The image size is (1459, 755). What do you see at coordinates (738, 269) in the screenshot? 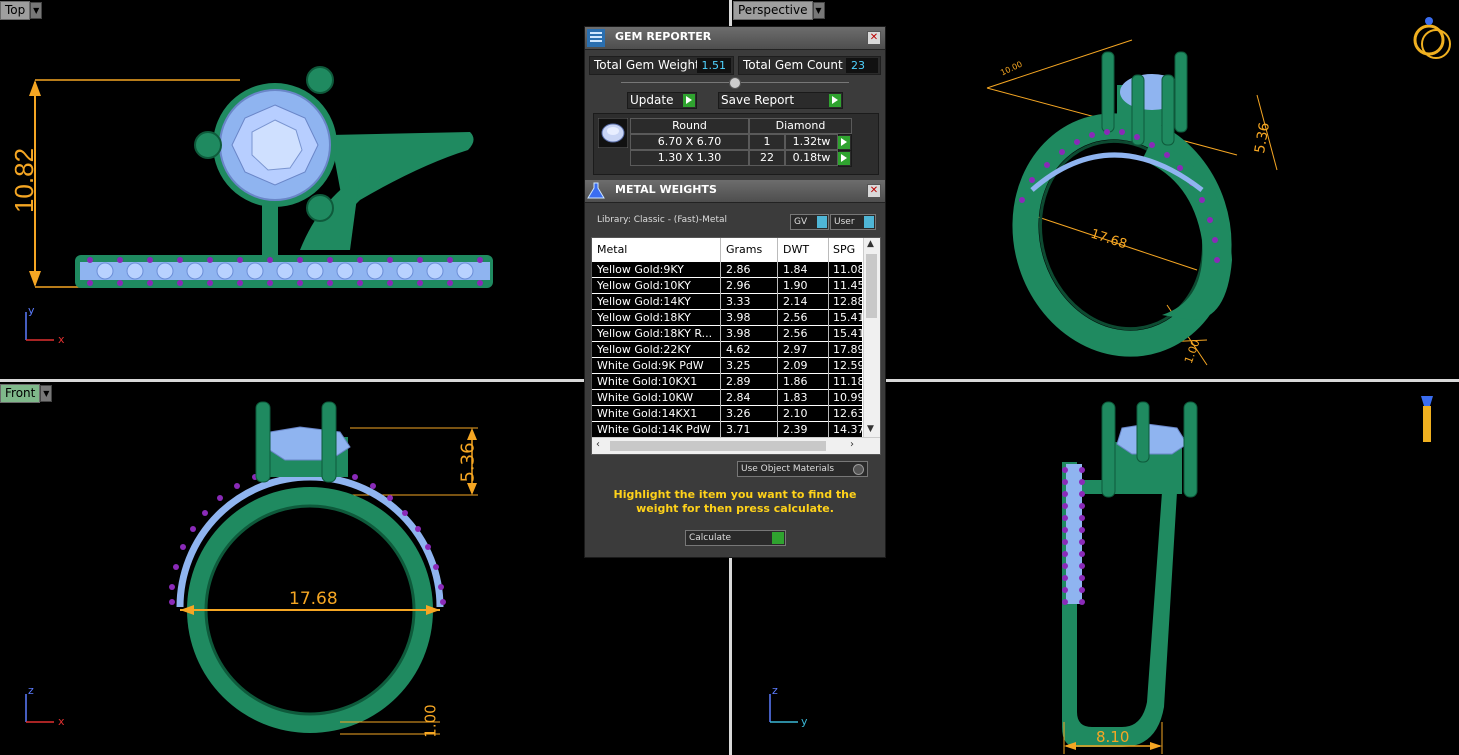
I see `table-cell: 2.86` at bounding box center [738, 269].